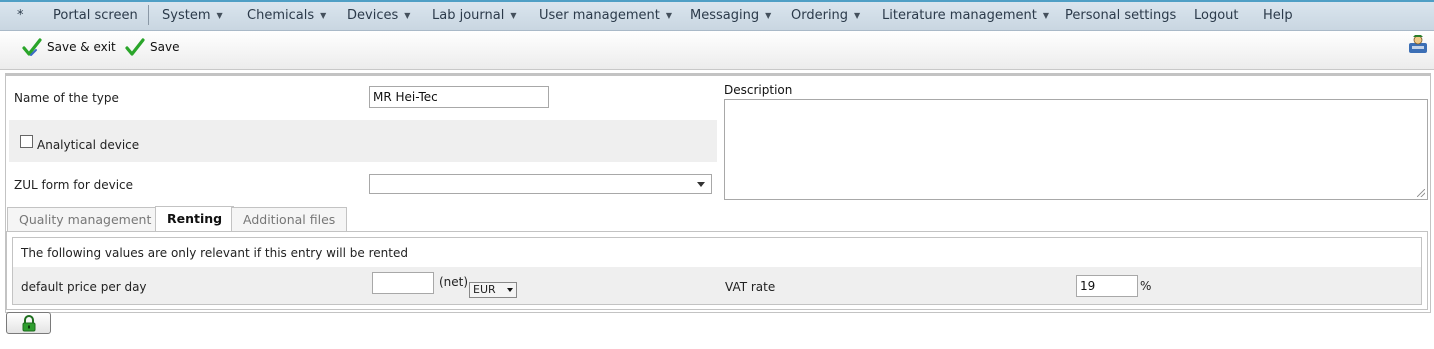  I want to click on net-label: (net), so click(454, 282).